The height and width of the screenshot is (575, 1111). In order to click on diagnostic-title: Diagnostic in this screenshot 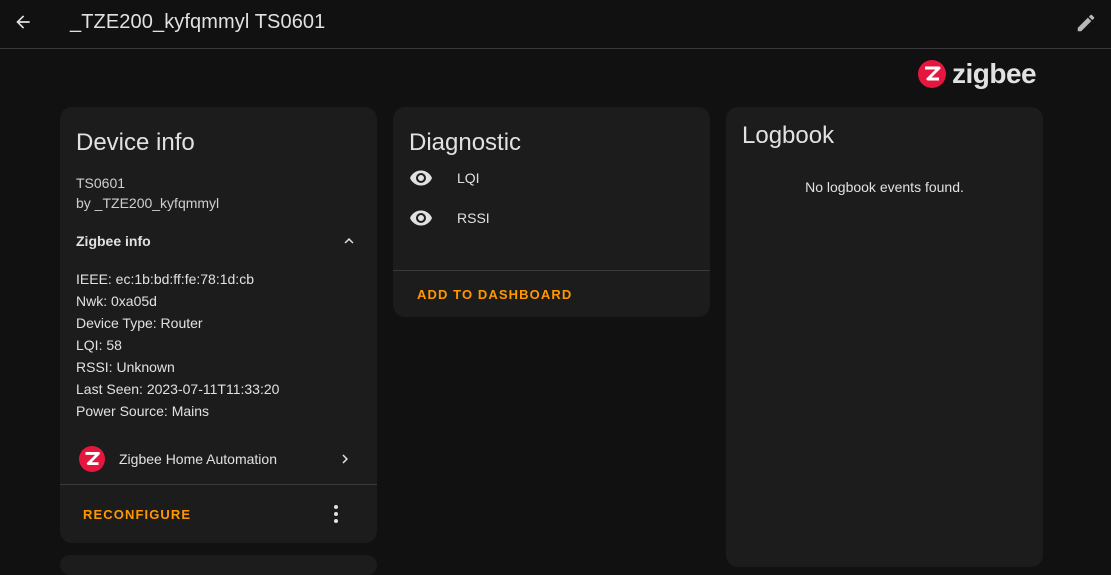, I will do `click(465, 142)`.